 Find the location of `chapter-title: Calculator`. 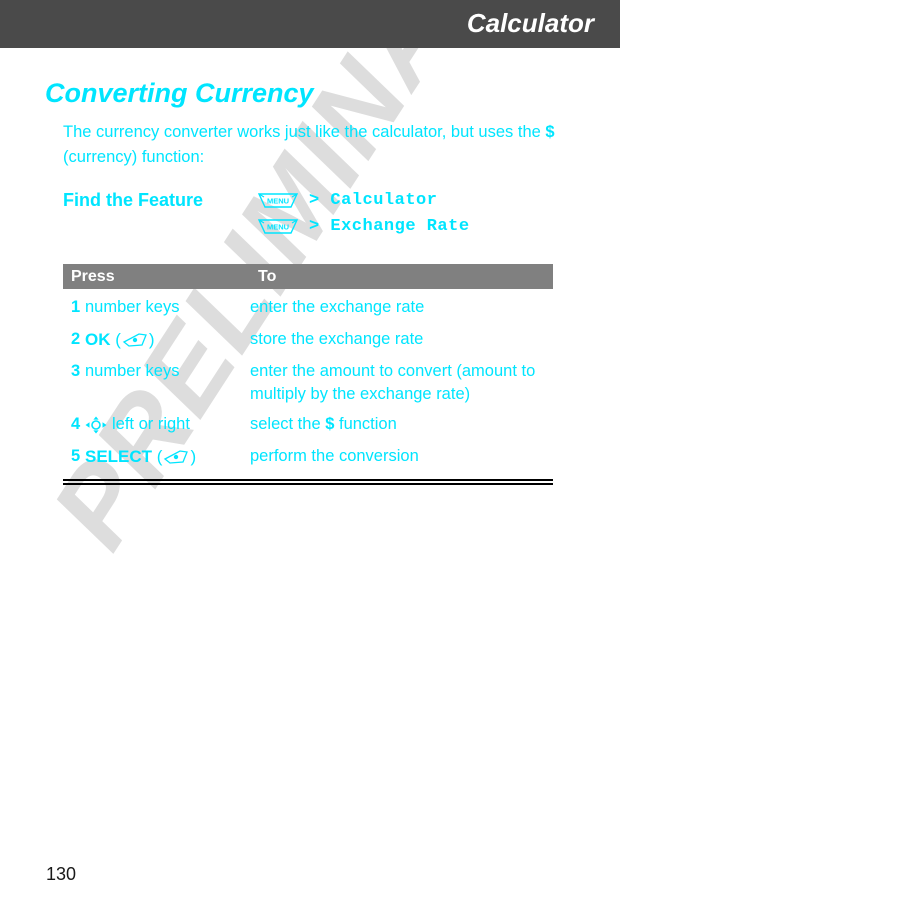

chapter-title: Calculator is located at coordinates (530, 23).